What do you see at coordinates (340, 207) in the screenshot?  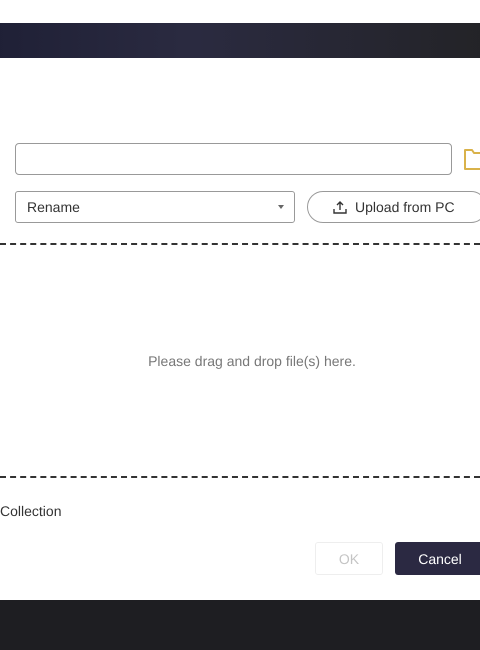 I see `upload-icon` at bounding box center [340, 207].